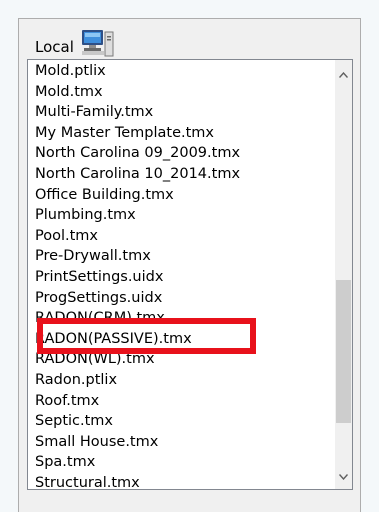 The image size is (379, 512). I want to click on vertical-scrollbar, so click(343, 274).